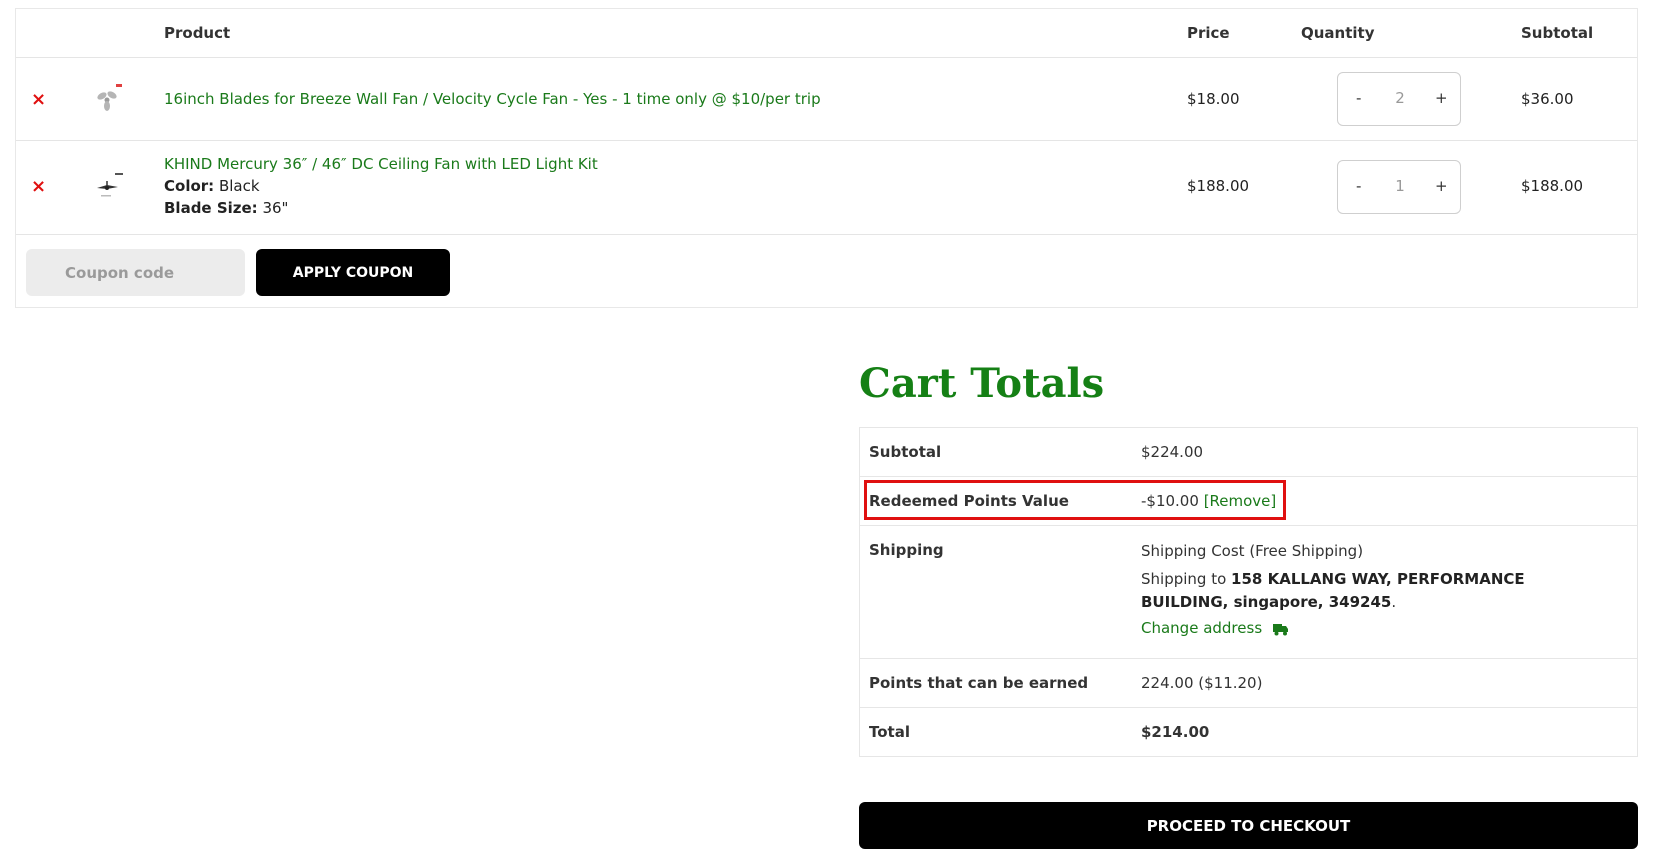 The image size is (1656, 853). I want to click on truck-icon, so click(1280, 629).